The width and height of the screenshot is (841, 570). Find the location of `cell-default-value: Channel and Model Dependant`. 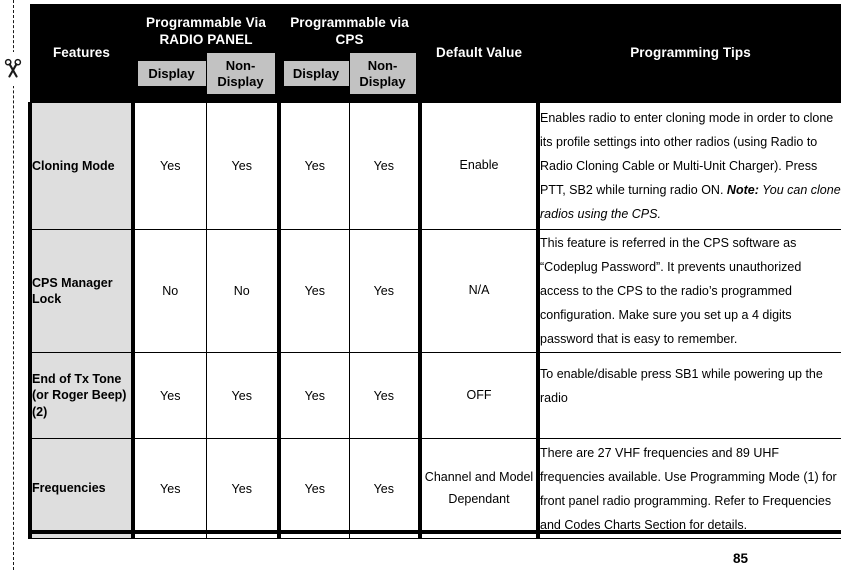

cell-default-value: Channel and Model Dependant is located at coordinates (479, 489).